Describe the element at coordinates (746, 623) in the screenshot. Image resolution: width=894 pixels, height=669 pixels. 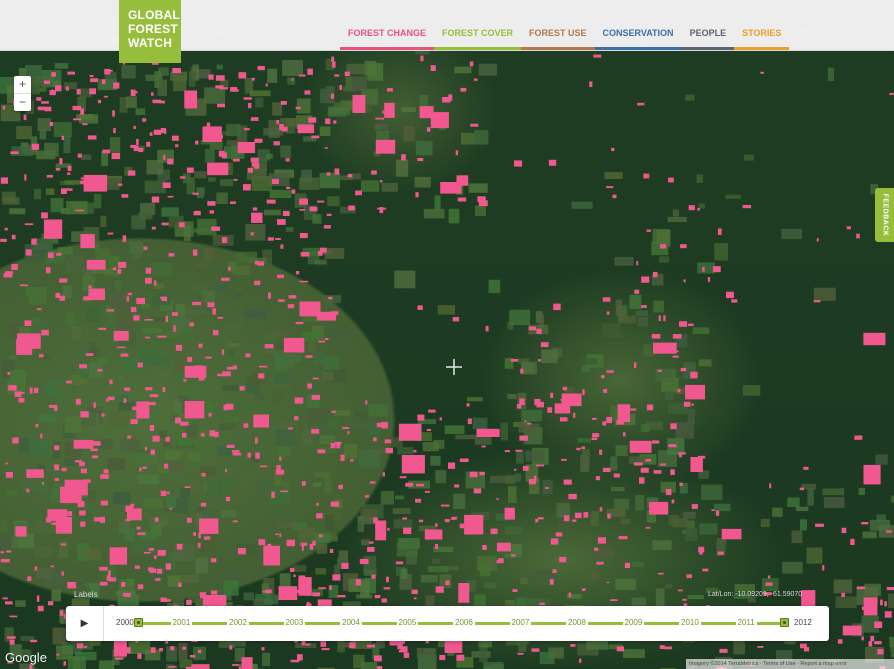
I see `timeline-year-2011: 2011` at that location.